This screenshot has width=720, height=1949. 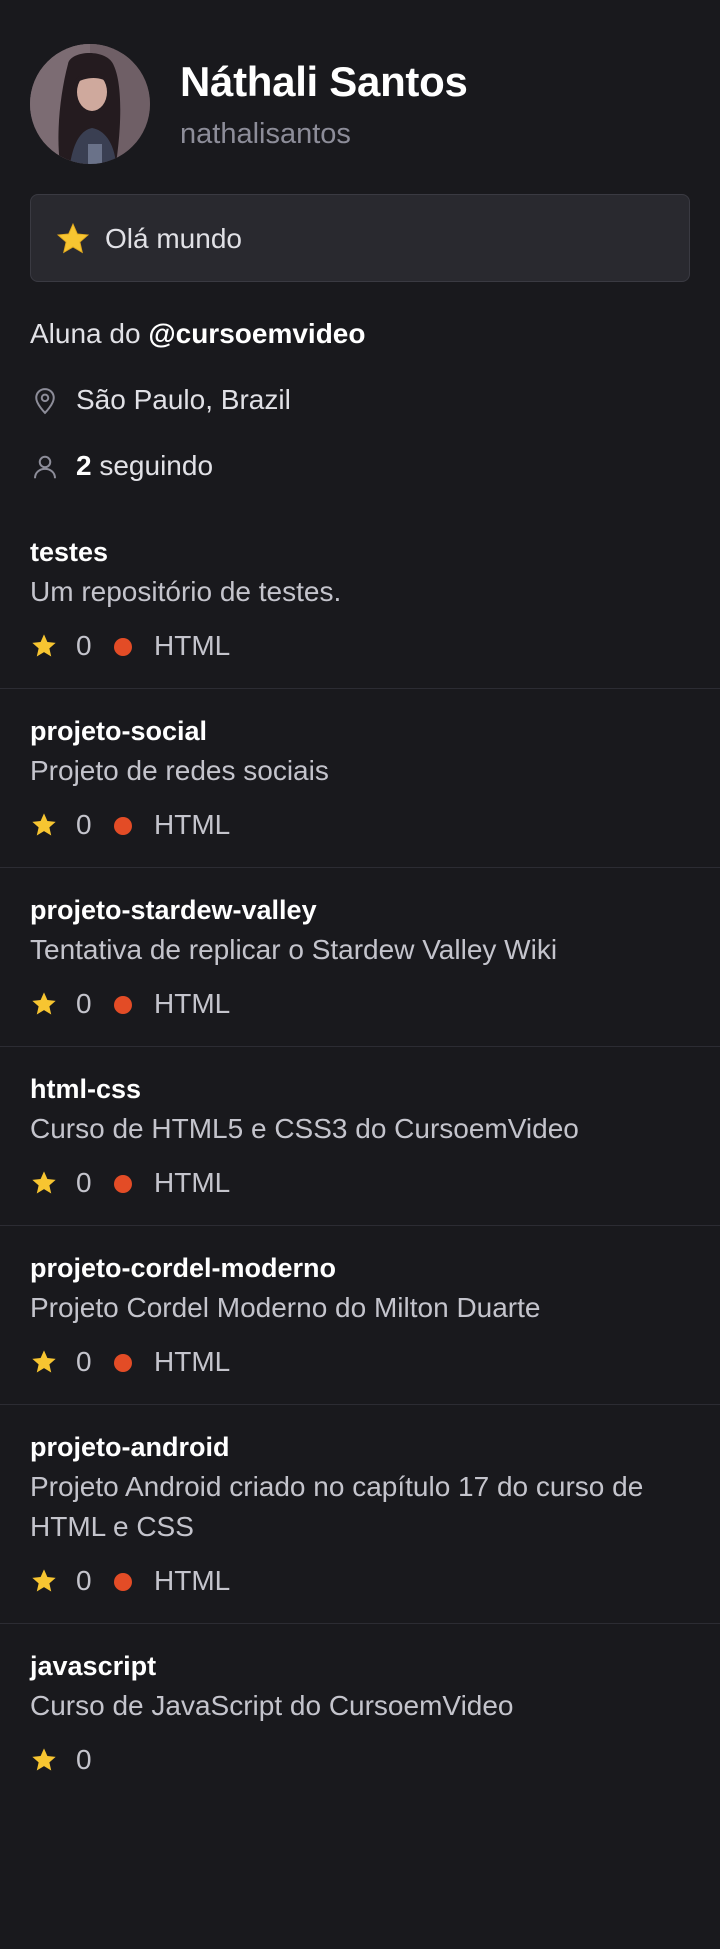 I want to click on status-box: Olá mundo, so click(x=360, y=238).